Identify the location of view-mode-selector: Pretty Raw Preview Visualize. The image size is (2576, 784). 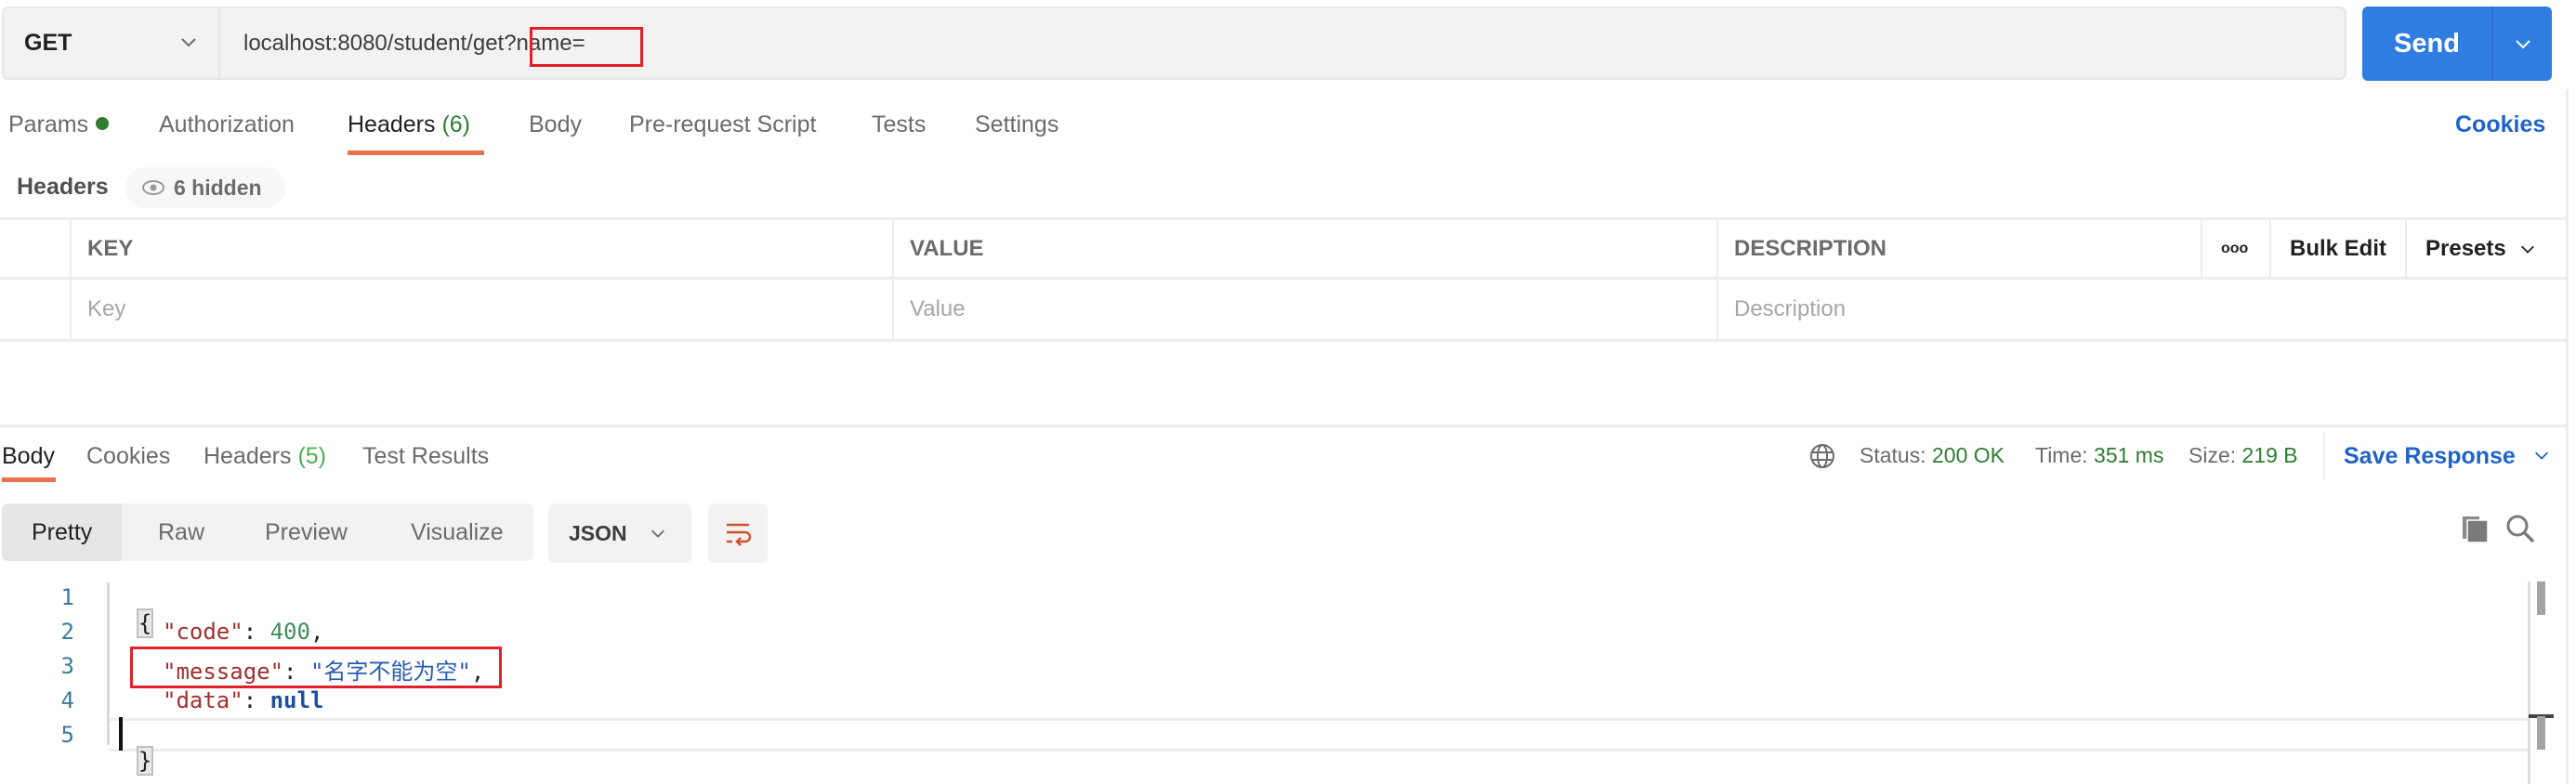
(267, 532).